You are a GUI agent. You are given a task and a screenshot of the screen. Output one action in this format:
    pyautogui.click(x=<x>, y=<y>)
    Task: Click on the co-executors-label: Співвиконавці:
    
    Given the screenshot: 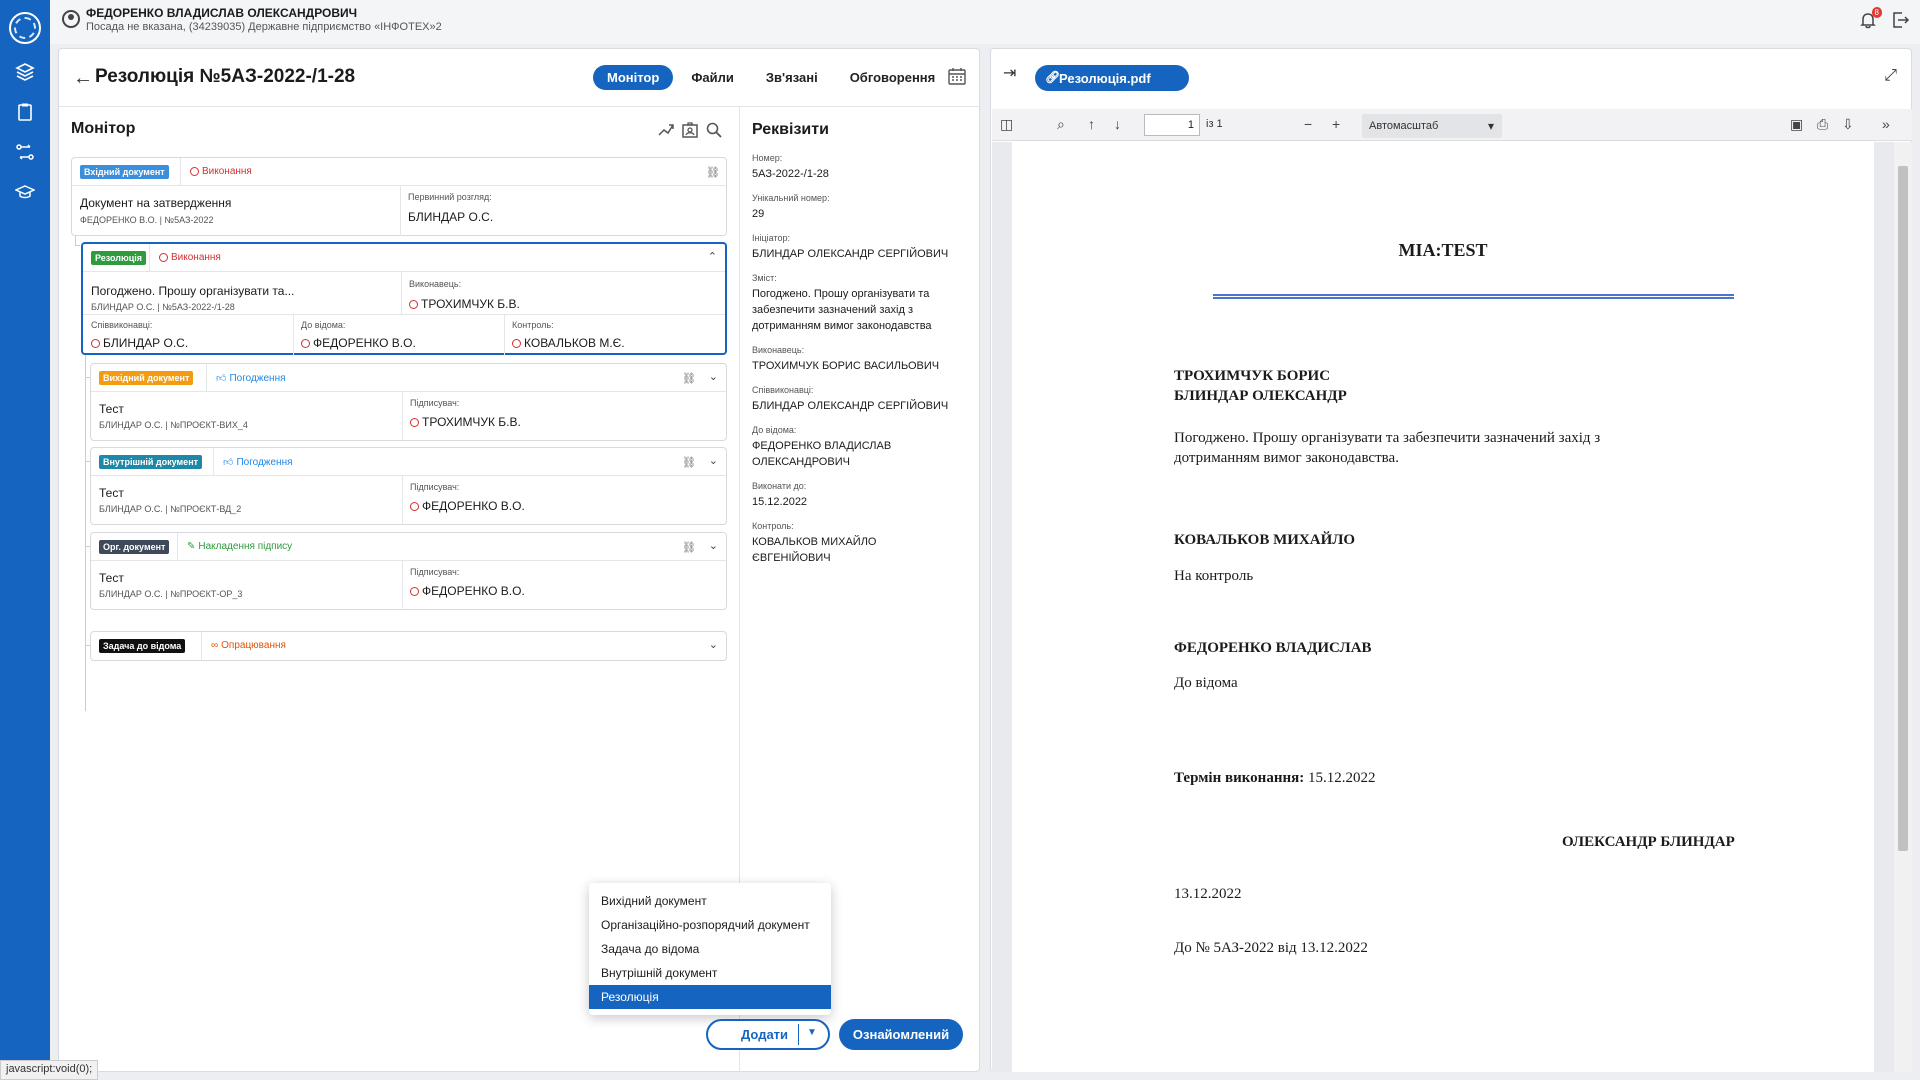 What is the action you would take?
    pyautogui.click(x=122, y=325)
    